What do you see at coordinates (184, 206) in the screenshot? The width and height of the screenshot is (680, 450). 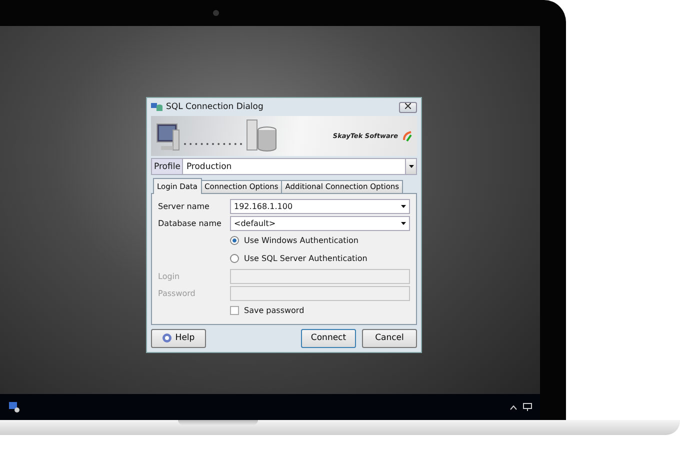 I see `field-label: Server name` at bounding box center [184, 206].